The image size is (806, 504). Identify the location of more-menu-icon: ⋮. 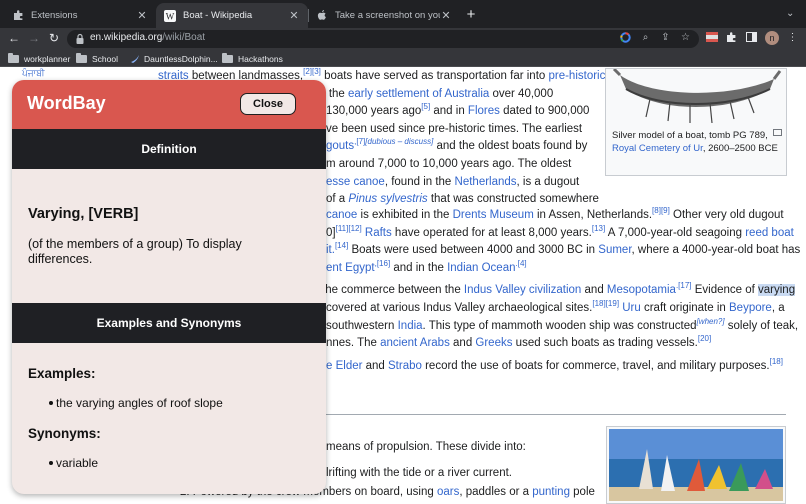
(792, 38).